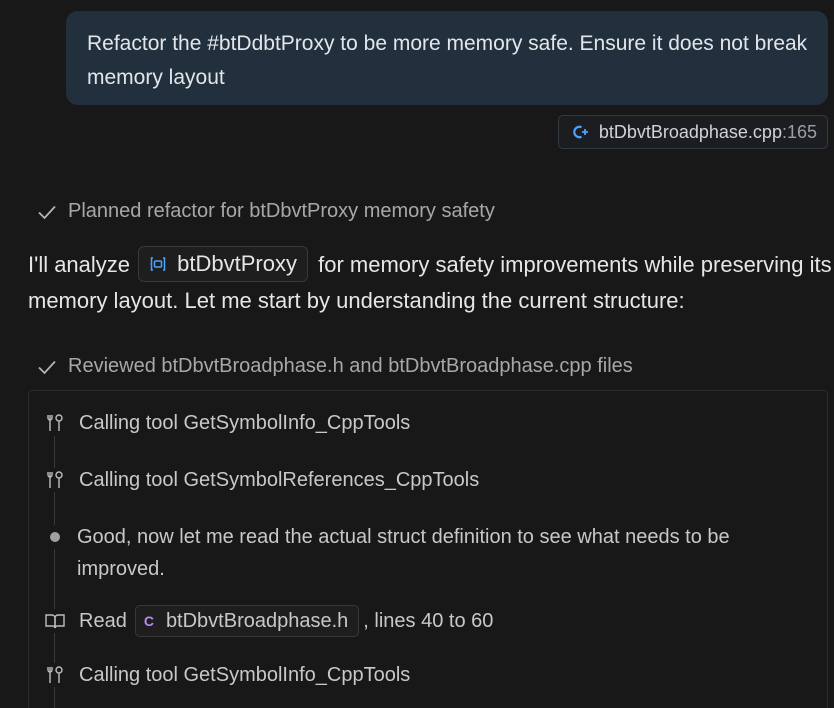 The width and height of the screenshot is (834, 708). Describe the element at coordinates (79, 264) in the screenshot. I see `para-before: I'll analyze` at that location.